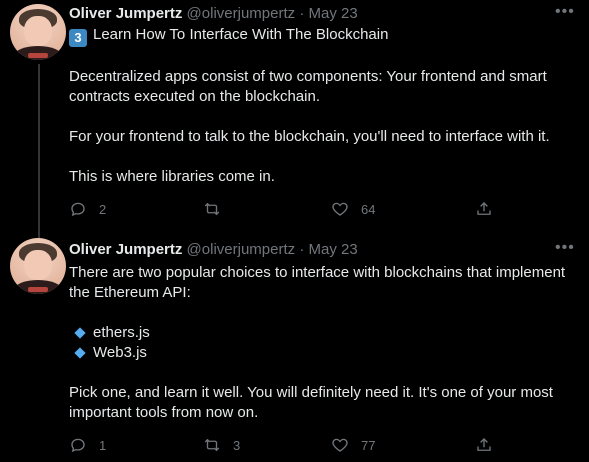 The width and height of the screenshot is (589, 462). Describe the element at coordinates (172, 176) in the screenshot. I see `paragraph: This is where libraries come in.` at that location.